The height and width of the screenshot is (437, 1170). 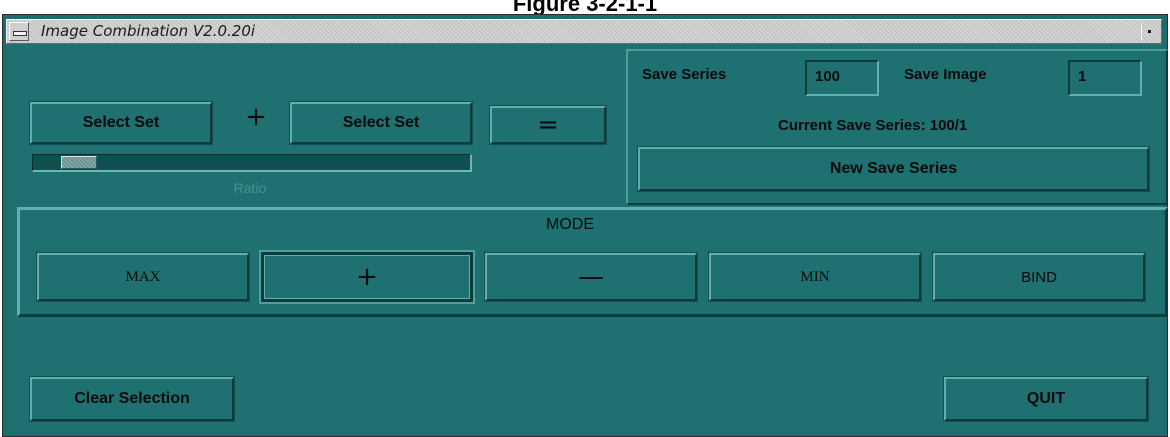 I want to click on ratio-slider-thumb, so click(x=79, y=162).